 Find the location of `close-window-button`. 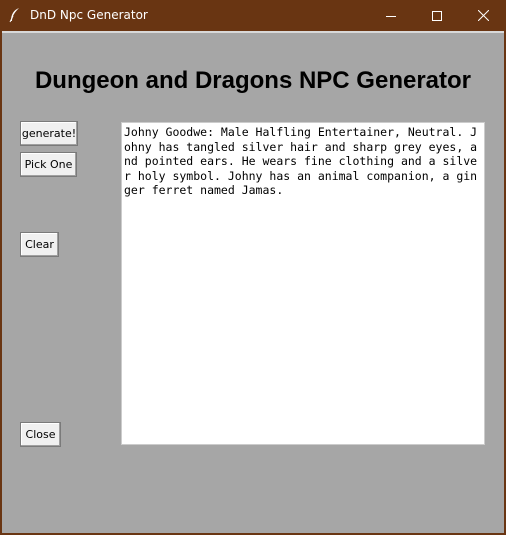

close-window-button is located at coordinates (483, 15).